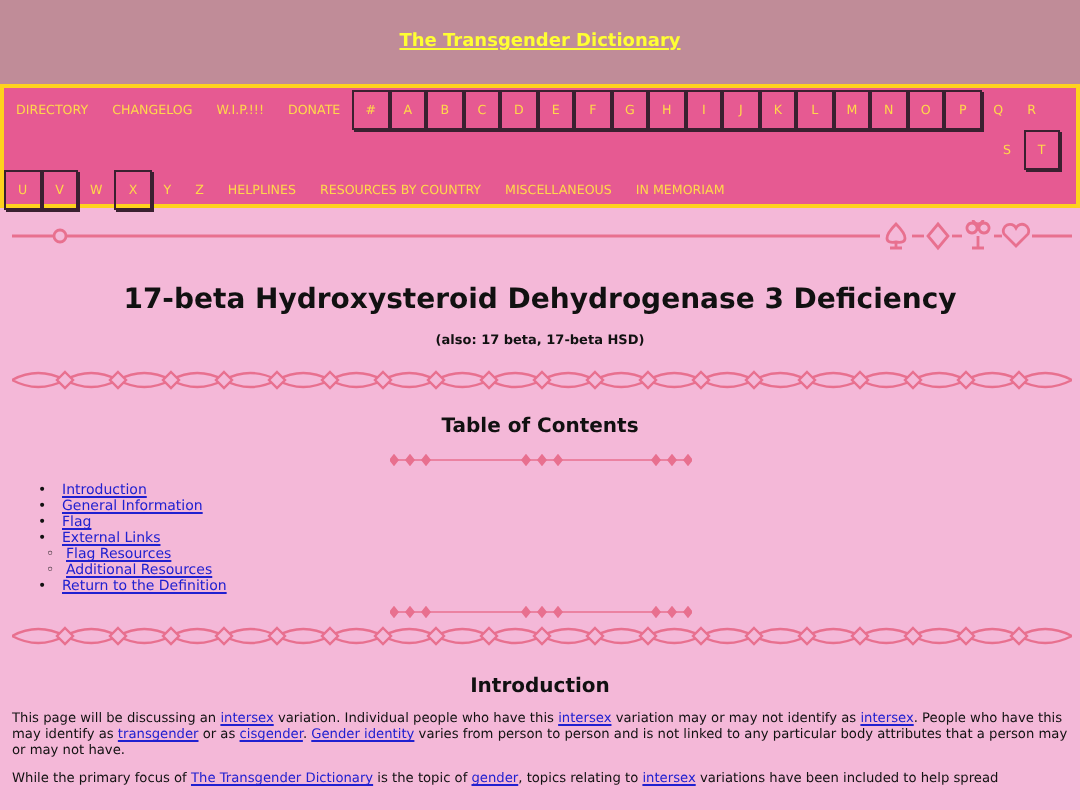  Describe the element at coordinates (540, 301) in the screenshot. I see `page-title: 17-beta Hydroxysteroid Dehydrogenase 3 Deficiency` at that location.